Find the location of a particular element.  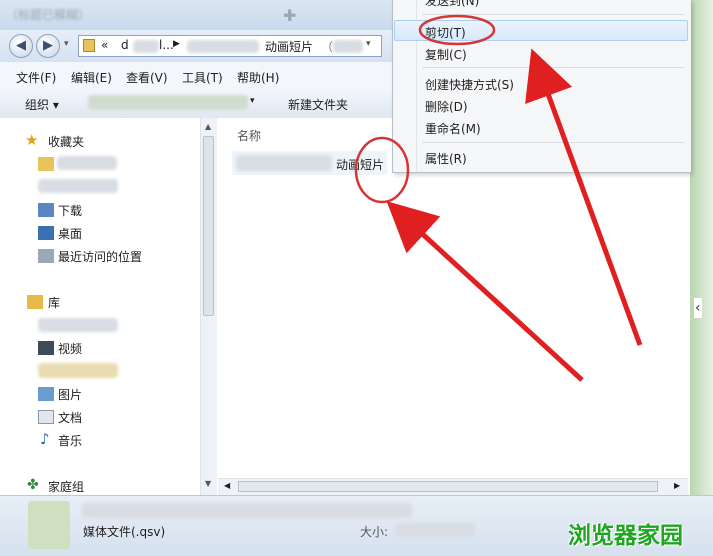

watermark-text: 浏览器家园 is located at coordinates (625, 536).